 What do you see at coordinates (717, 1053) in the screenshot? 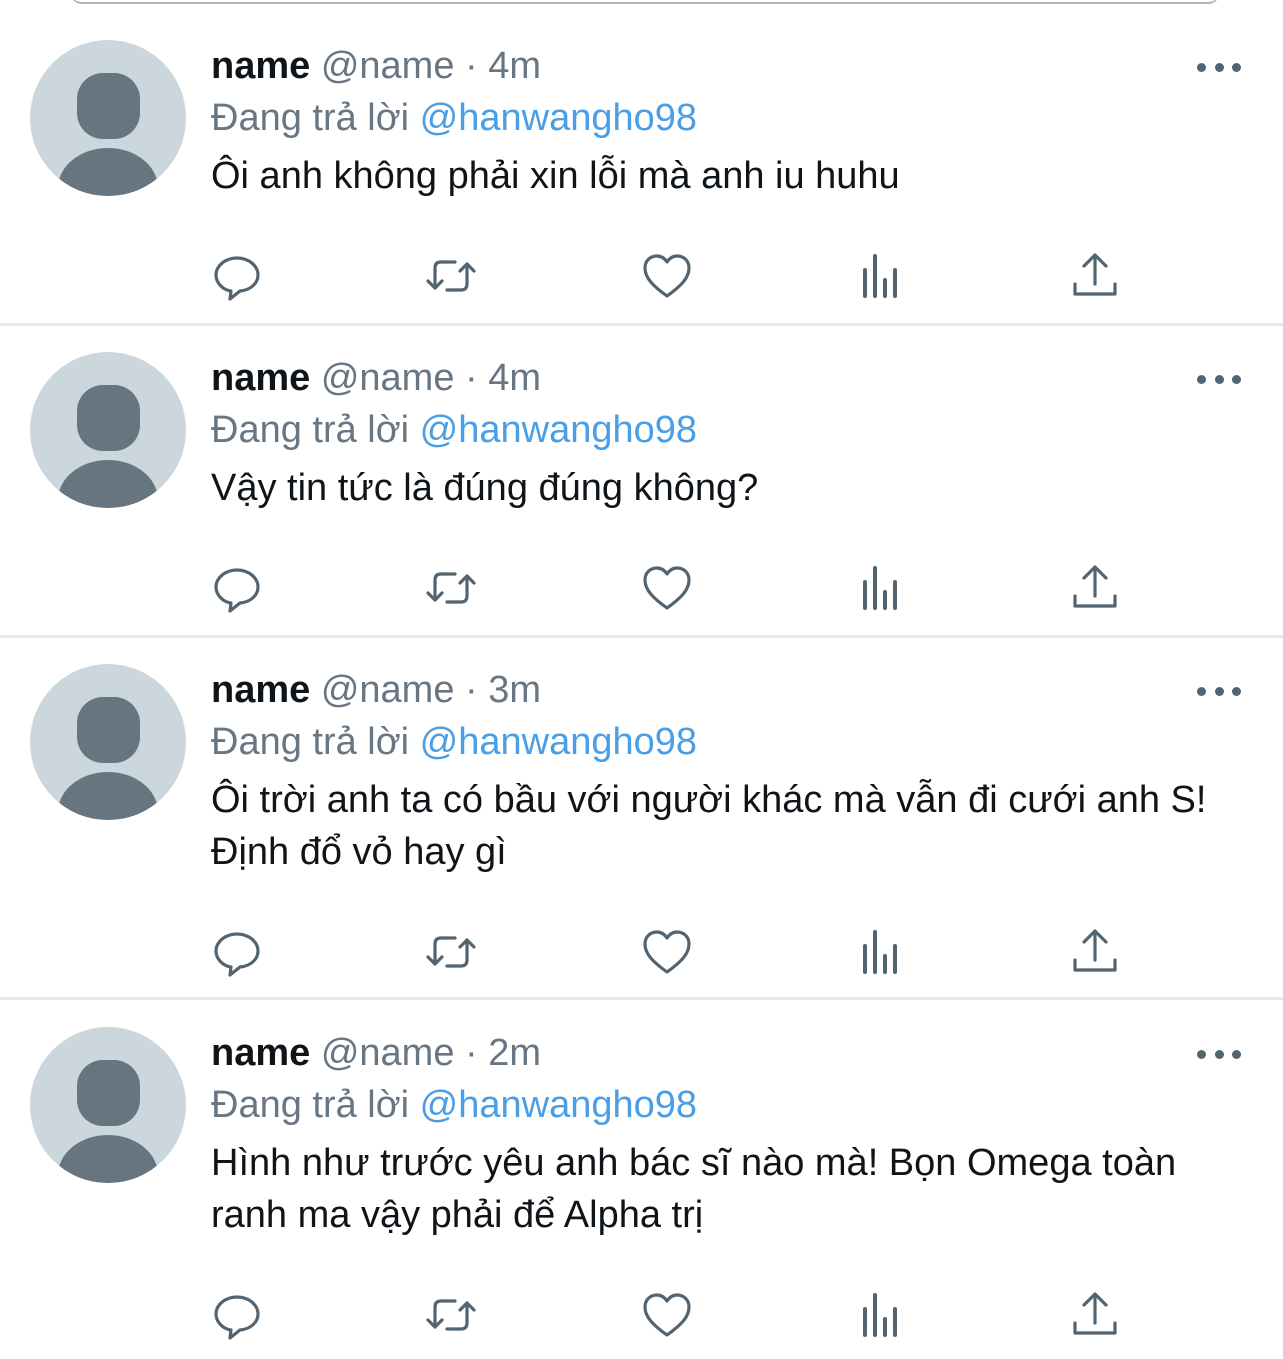
I see `tweet-header: name @name · 2m` at bounding box center [717, 1053].